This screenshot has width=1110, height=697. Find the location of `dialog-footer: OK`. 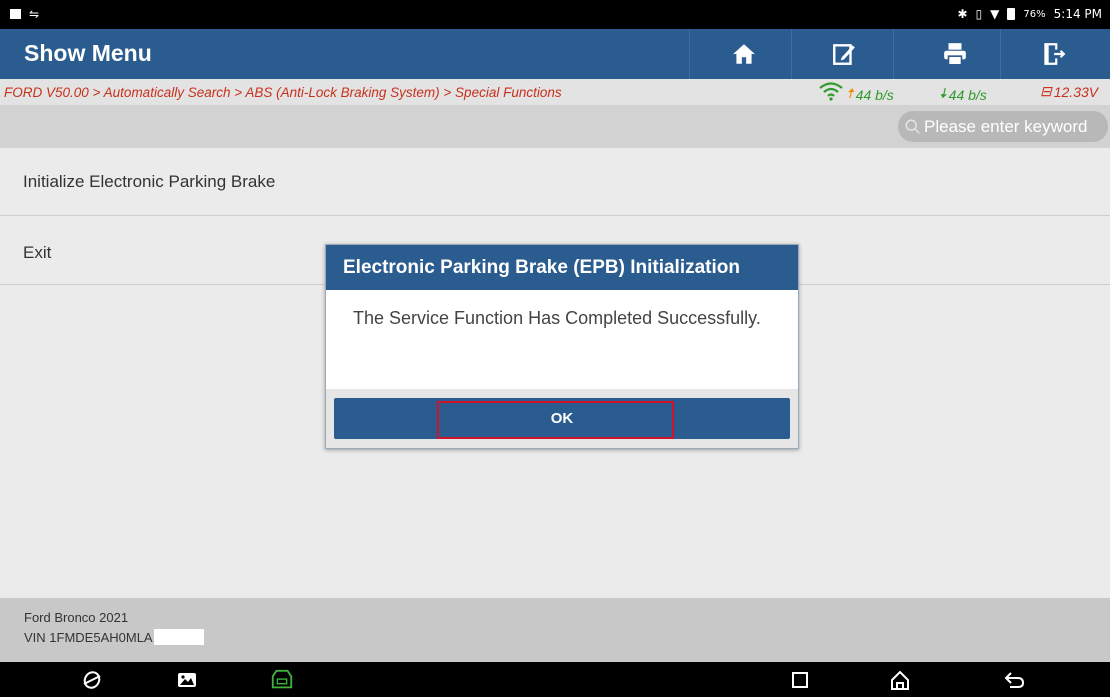

dialog-footer: OK is located at coordinates (562, 418).